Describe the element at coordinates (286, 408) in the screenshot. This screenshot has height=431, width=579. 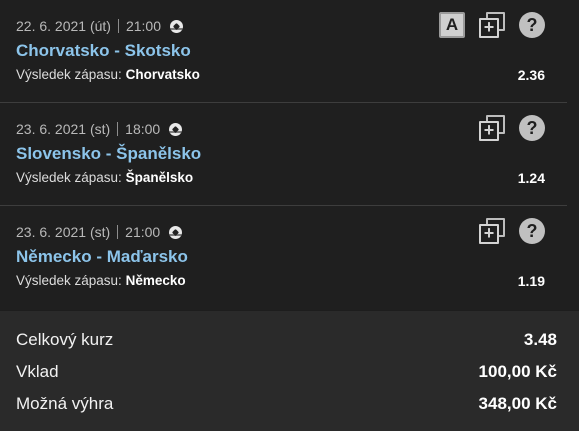
I see `possible-win-row: Možná výhra 348,00 Kč` at that location.